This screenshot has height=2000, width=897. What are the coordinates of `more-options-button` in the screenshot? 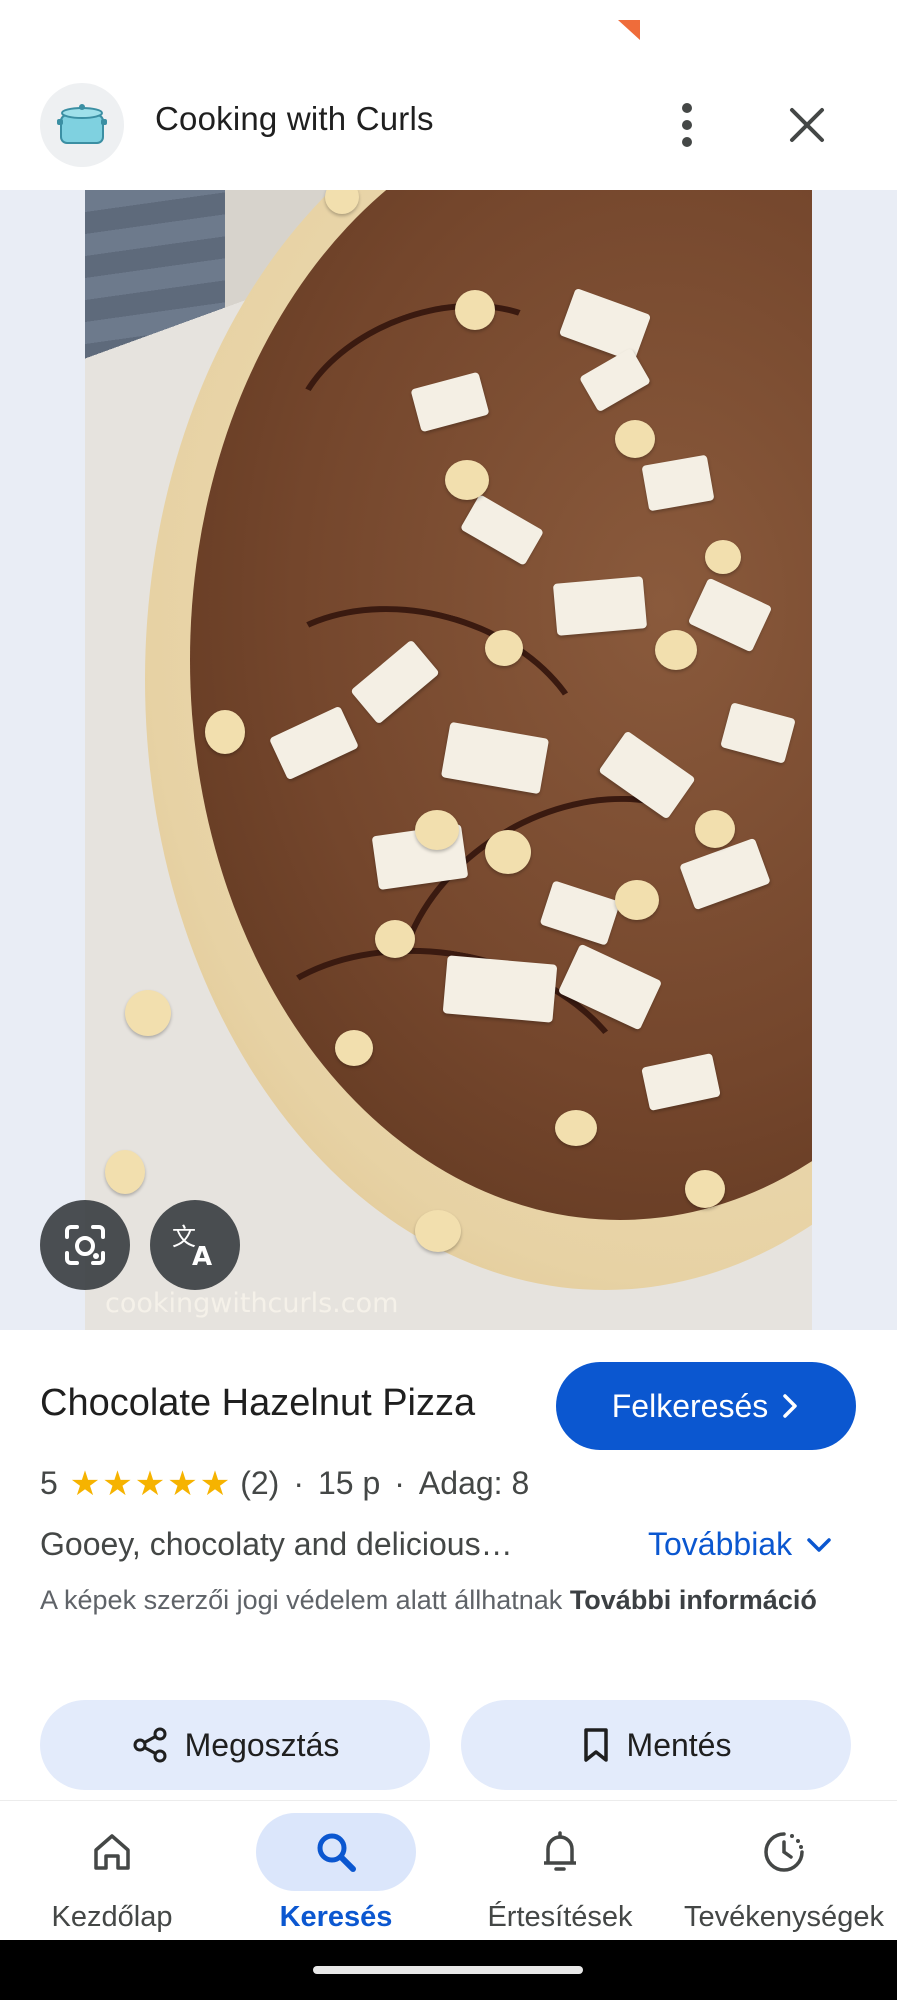 It's located at (687, 125).